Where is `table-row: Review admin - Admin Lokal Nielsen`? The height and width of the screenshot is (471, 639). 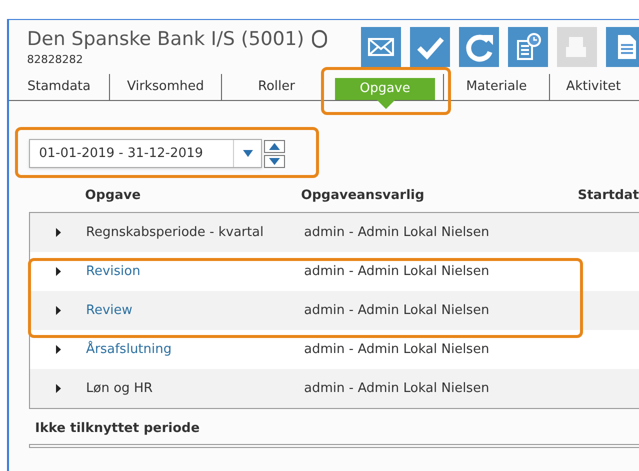 table-row: Review admin - Admin Lokal Nielsen is located at coordinates (334, 310).